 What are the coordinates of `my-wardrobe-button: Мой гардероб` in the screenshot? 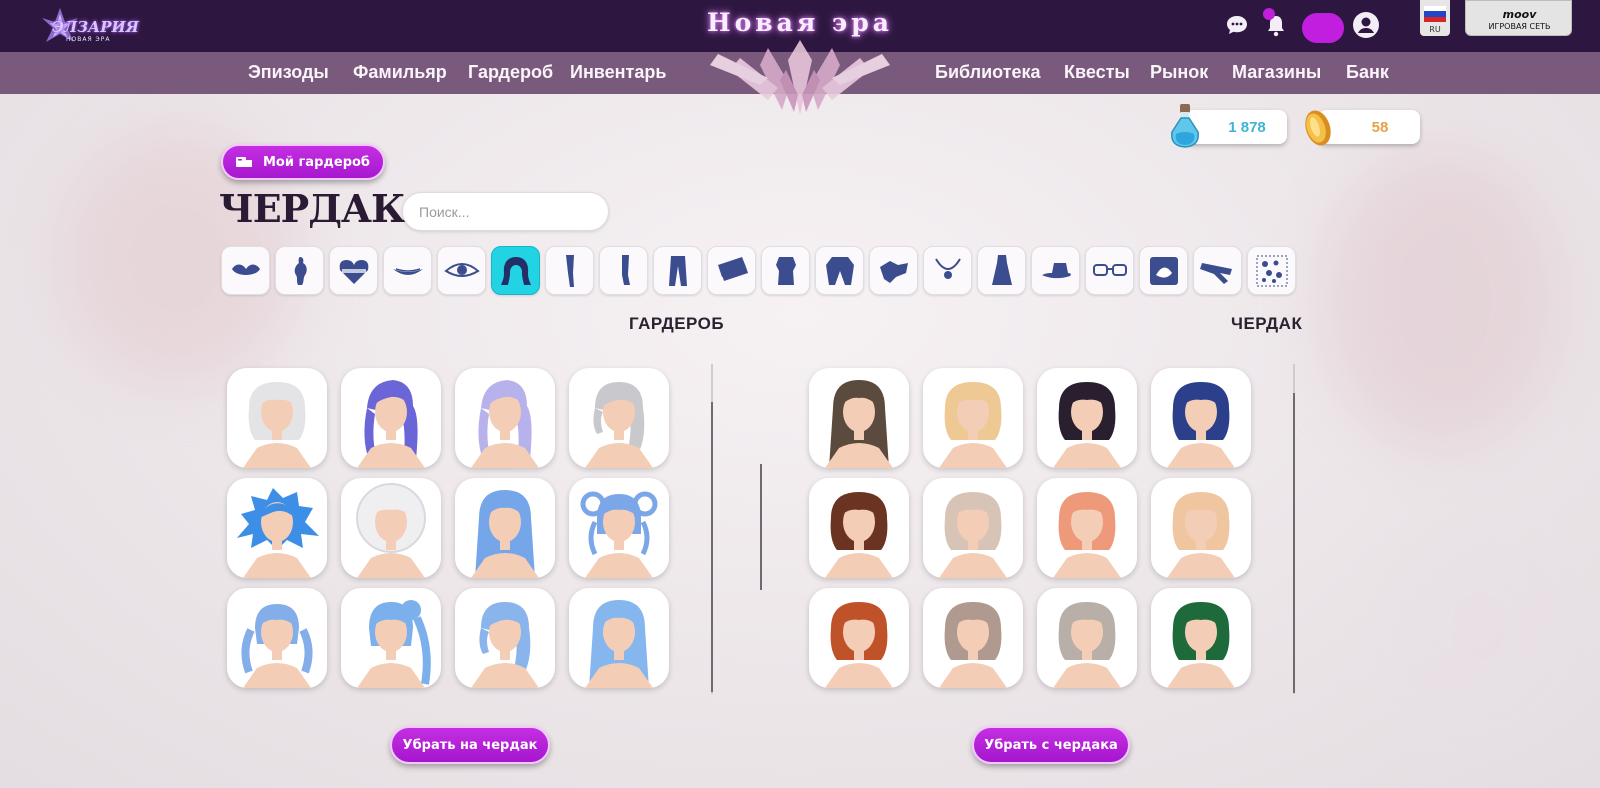 It's located at (303, 162).